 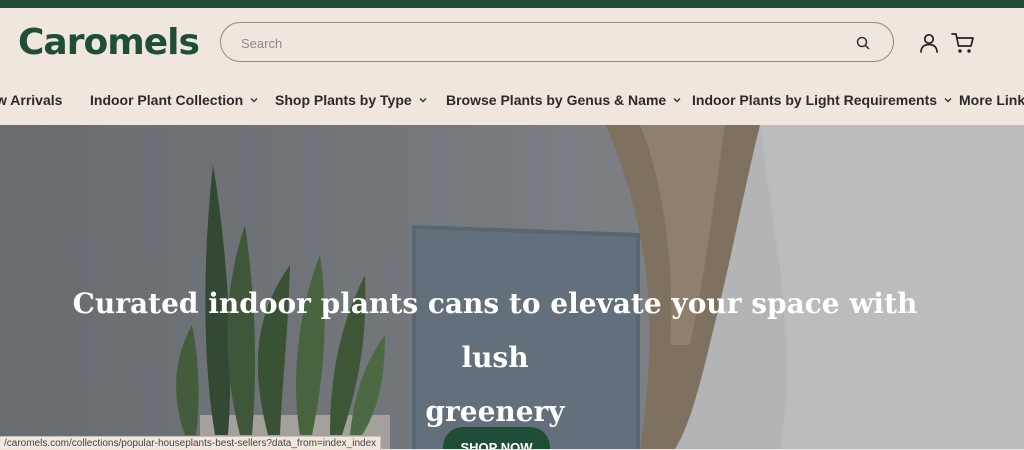 I want to click on search-bar, so click(x=557, y=42).